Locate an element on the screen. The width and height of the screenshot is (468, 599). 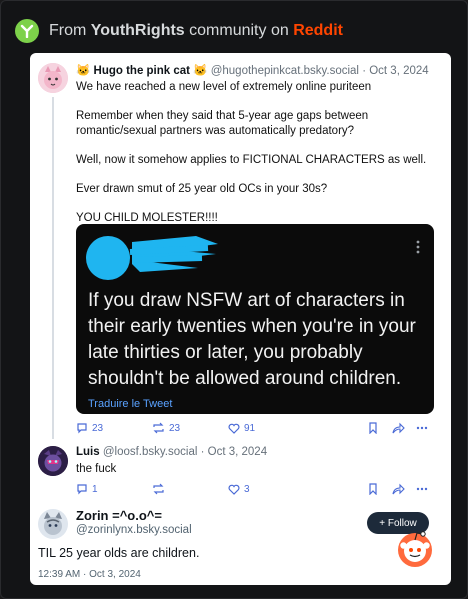
action-bar: 23 23 91 is located at coordinates (256, 428).